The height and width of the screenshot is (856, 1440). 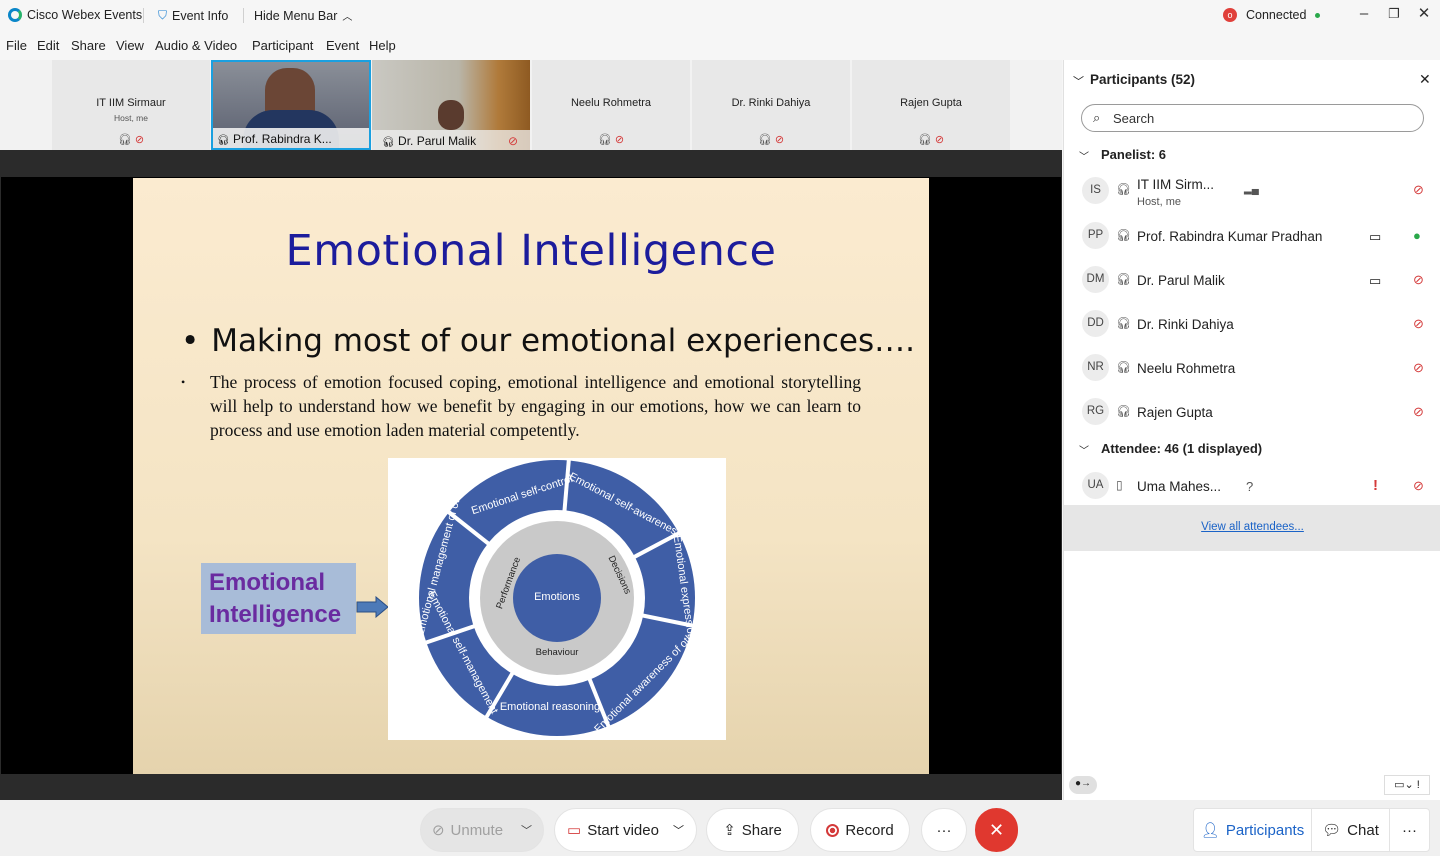 I want to click on diagram-inner-label: Behaviour, so click(x=557, y=652).